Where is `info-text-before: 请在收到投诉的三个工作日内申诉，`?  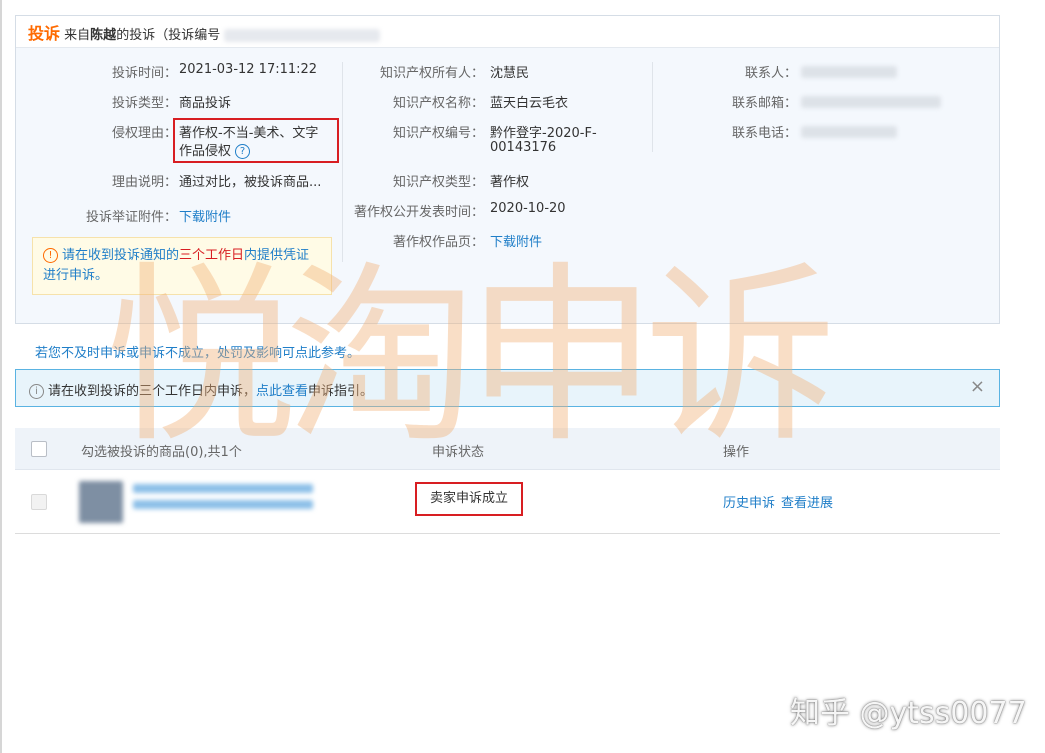
info-text-before: 请在收到投诉的三个工作日内申诉， is located at coordinates (152, 391).